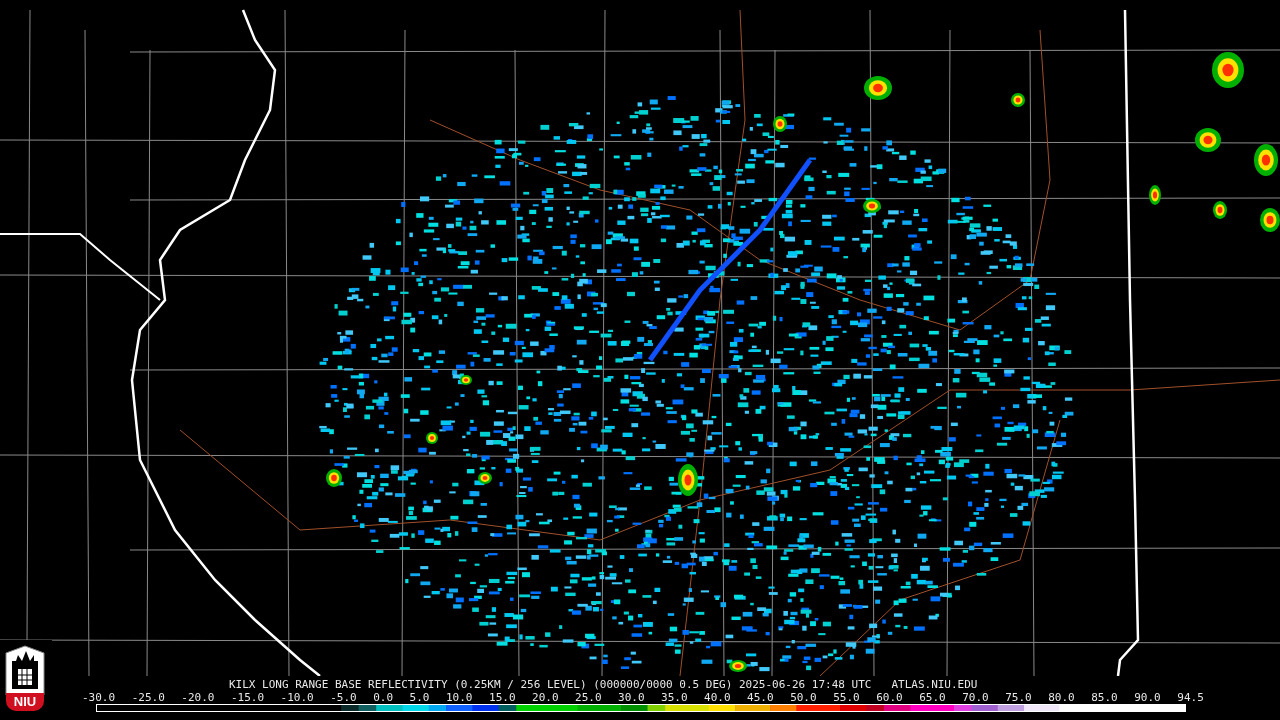  I want to click on scale-label: -5.0, so click(343, 698).